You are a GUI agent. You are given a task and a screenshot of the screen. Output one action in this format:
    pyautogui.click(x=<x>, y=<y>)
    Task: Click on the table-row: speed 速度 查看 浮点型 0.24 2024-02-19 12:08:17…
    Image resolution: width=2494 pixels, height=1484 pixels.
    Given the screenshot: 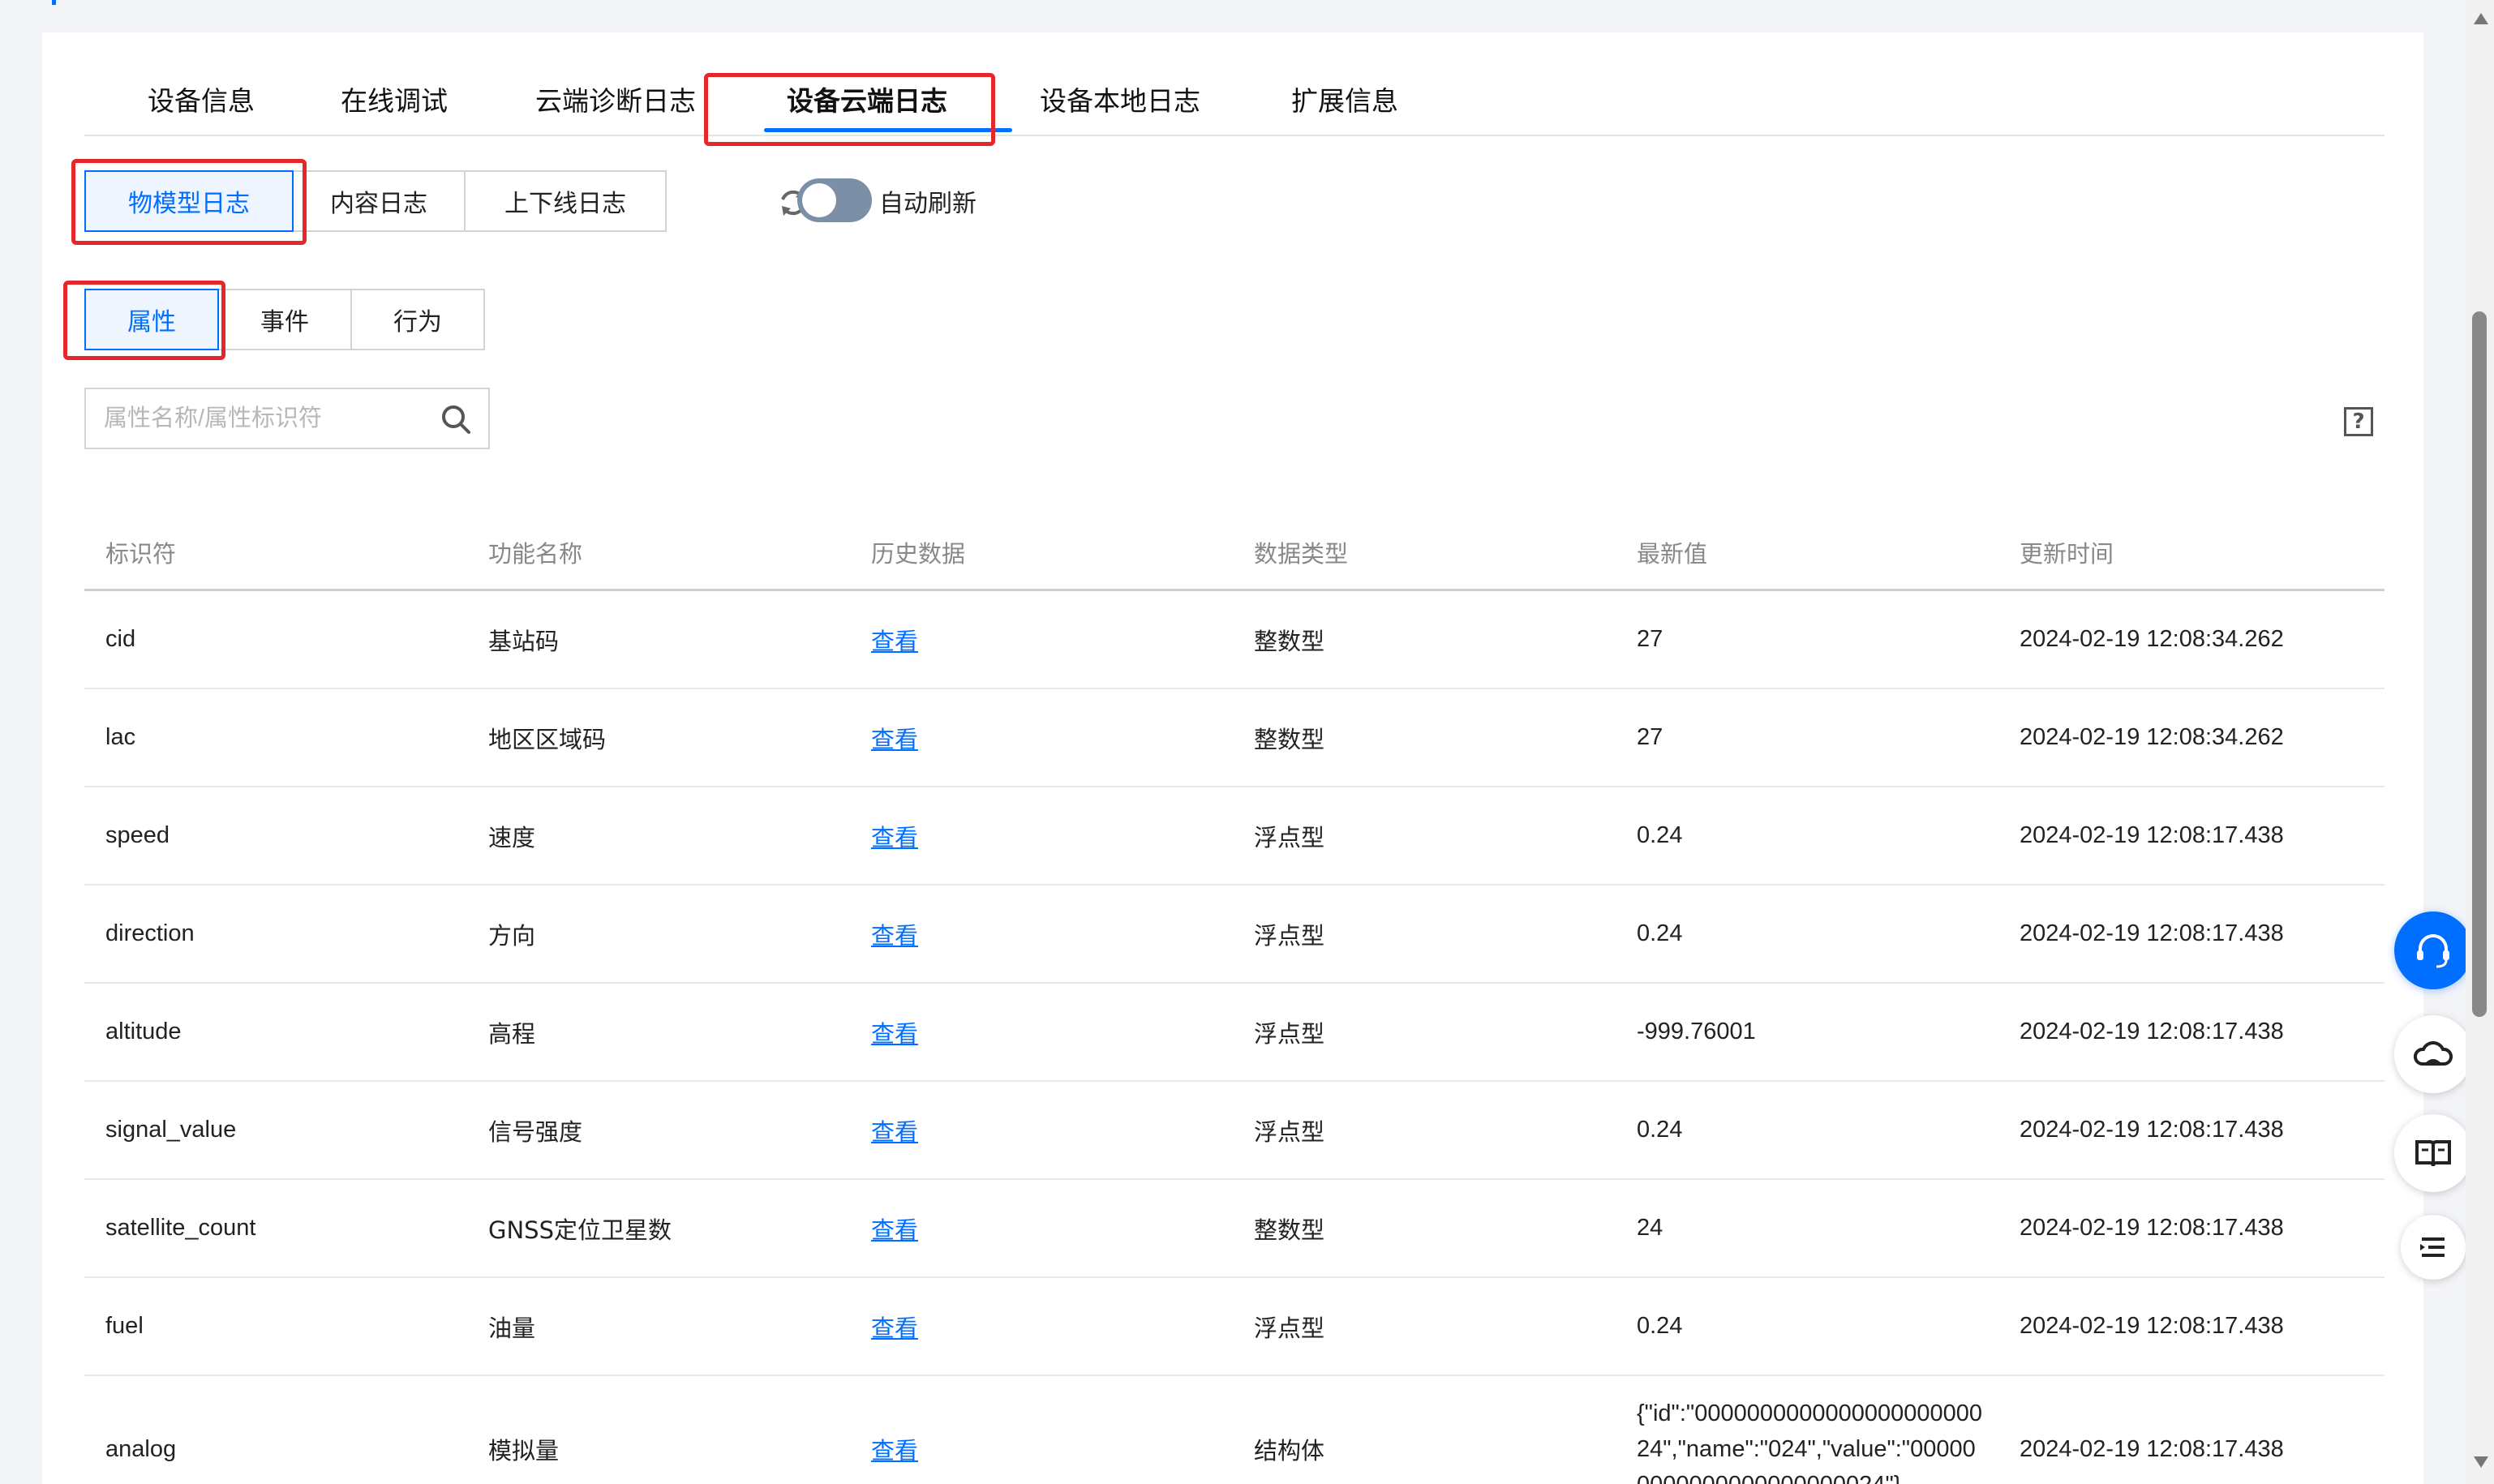 What is the action you would take?
    pyautogui.click(x=1234, y=836)
    